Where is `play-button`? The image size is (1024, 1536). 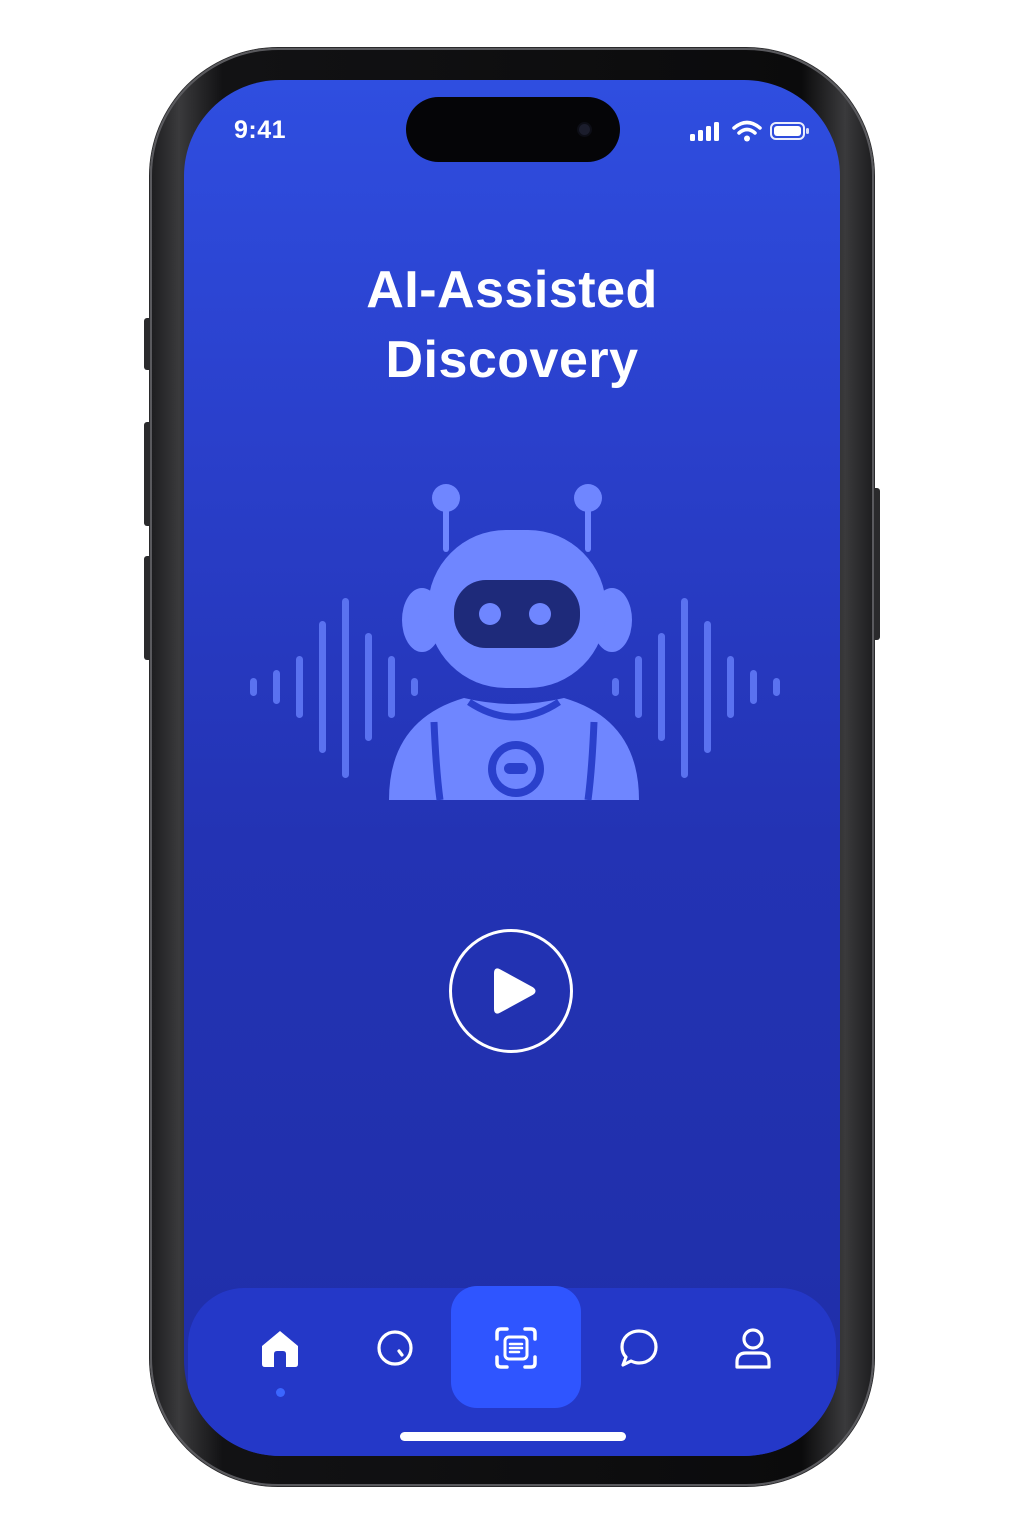 play-button is located at coordinates (511, 991).